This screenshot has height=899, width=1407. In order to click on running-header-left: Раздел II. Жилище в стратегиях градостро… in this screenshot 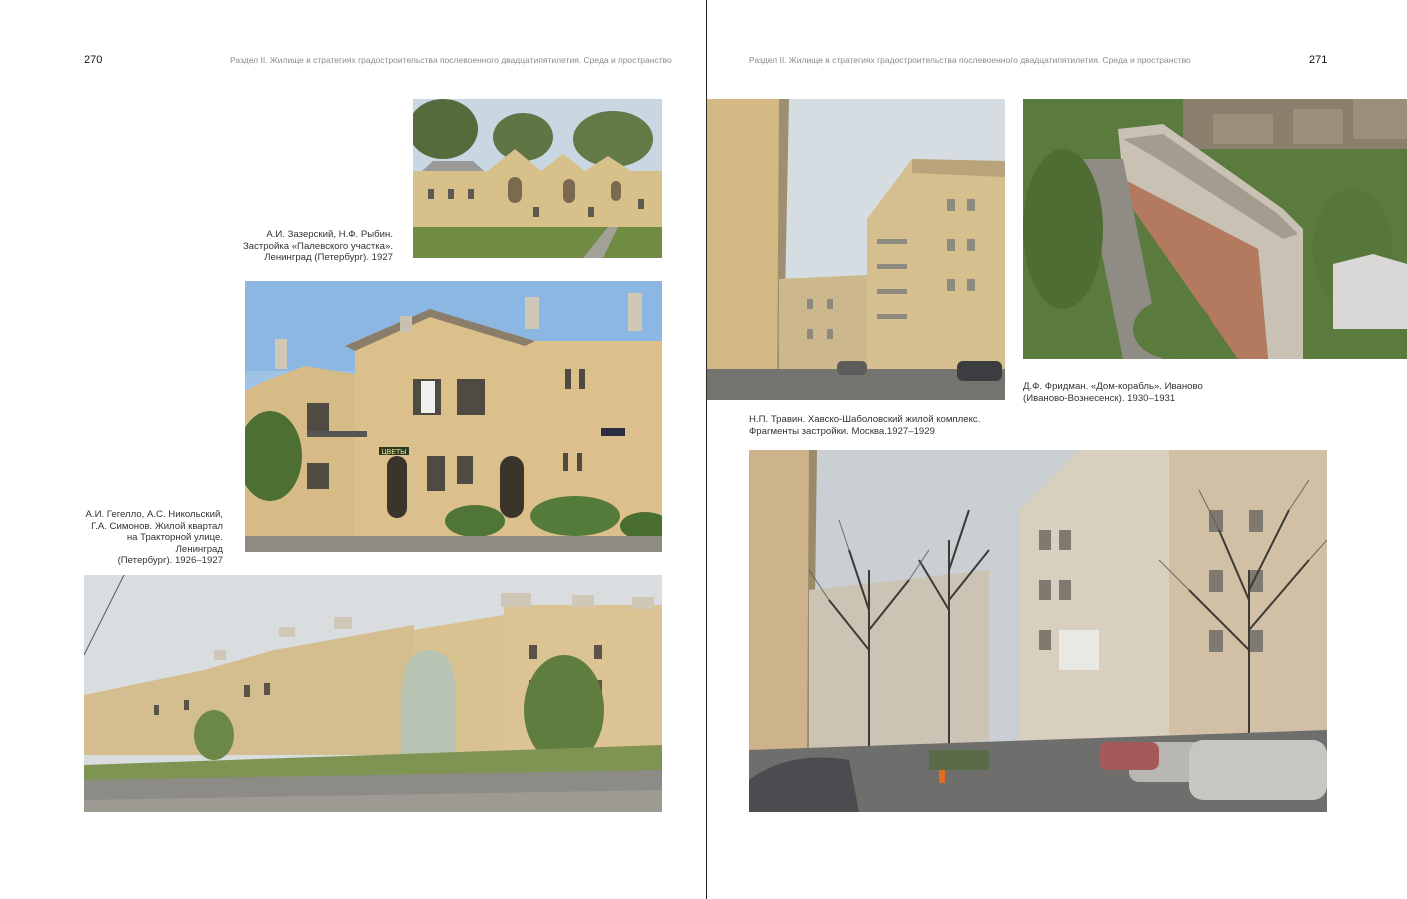, I will do `click(451, 60)`.